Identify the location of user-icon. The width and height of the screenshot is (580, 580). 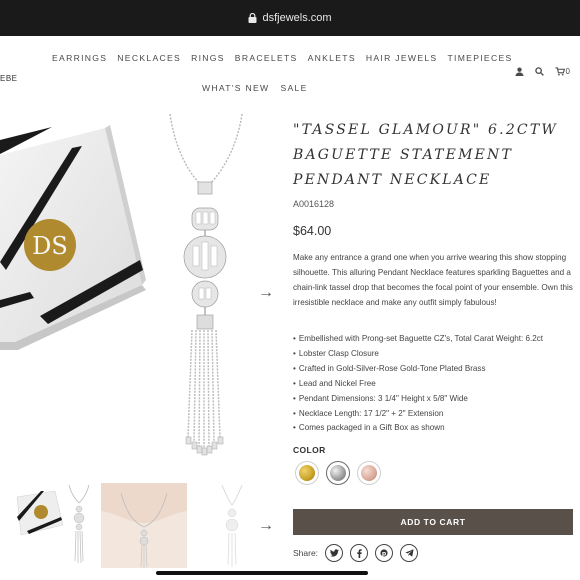
(519, 71).